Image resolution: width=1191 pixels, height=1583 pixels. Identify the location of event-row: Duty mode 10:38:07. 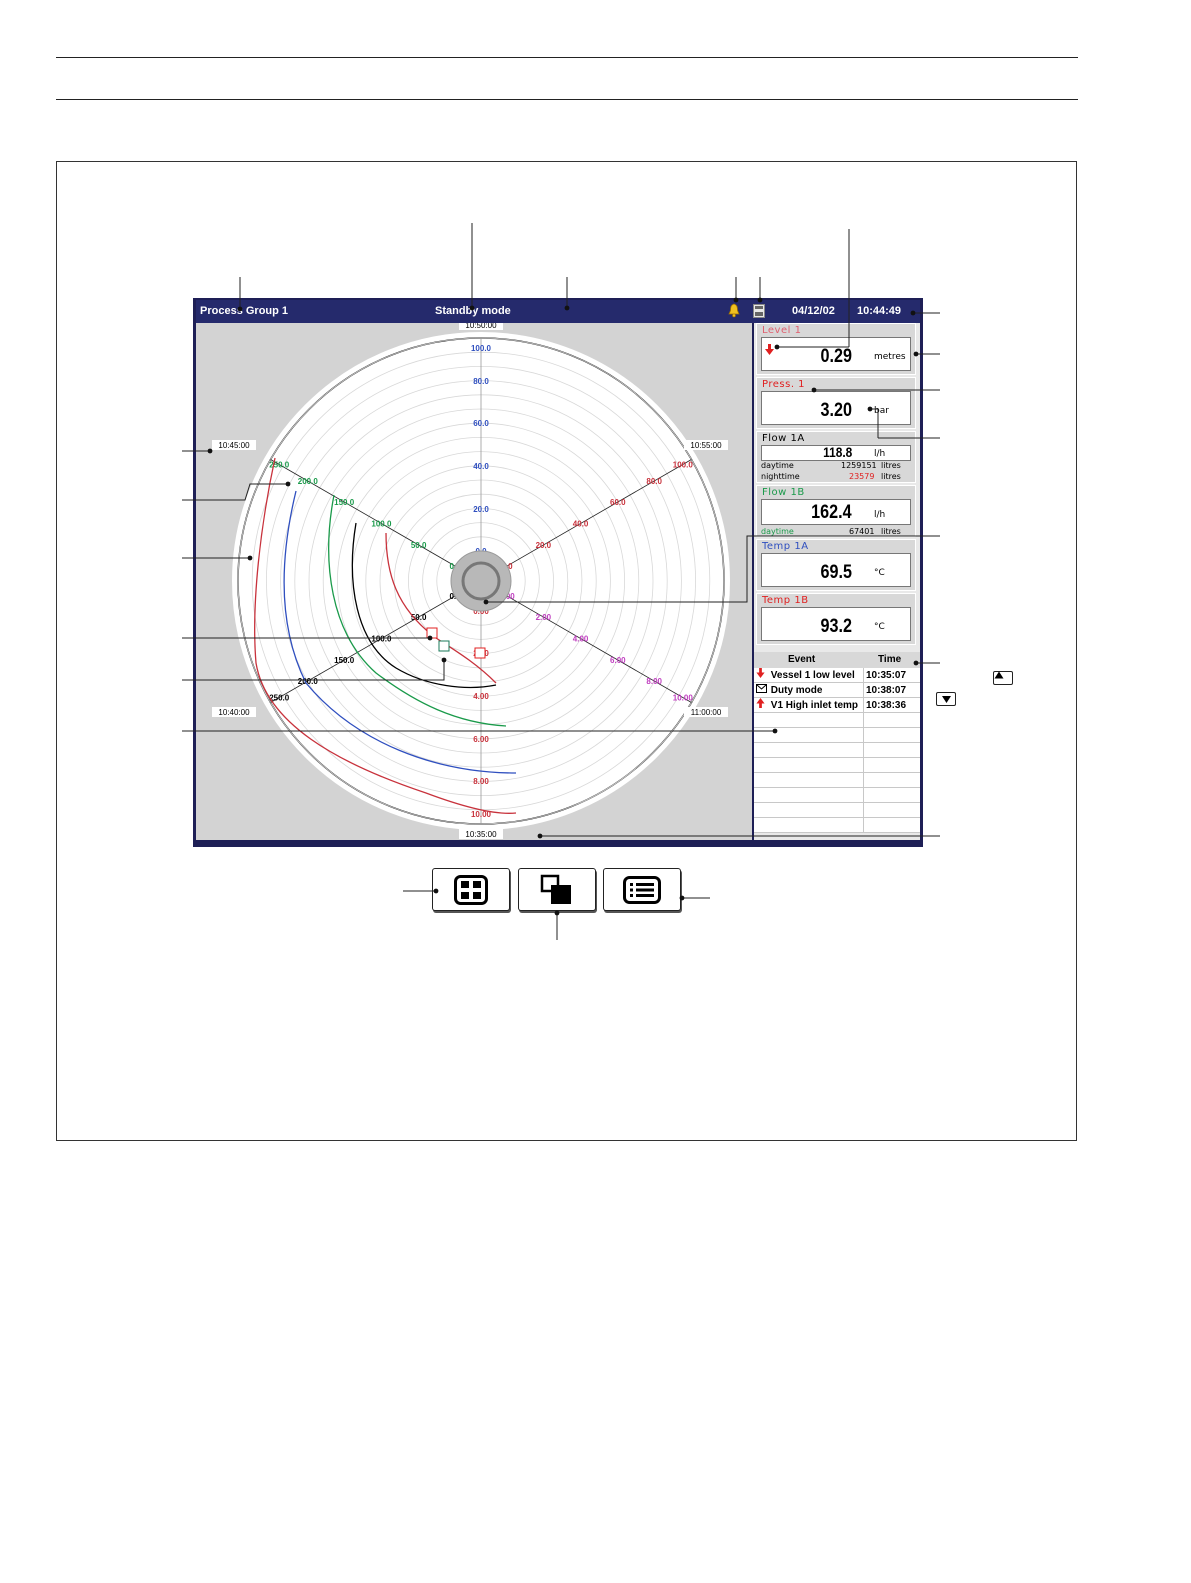
(837, 690).